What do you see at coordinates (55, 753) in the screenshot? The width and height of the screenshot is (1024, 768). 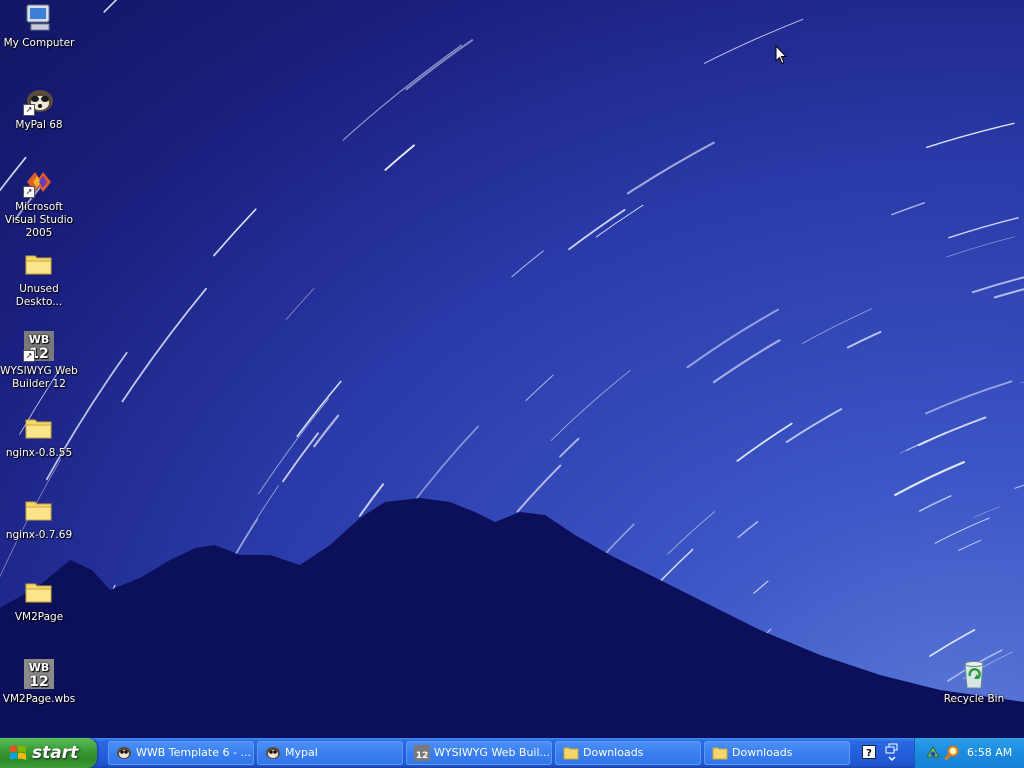 I see `start-label: start` at bounding box center [55, 753].